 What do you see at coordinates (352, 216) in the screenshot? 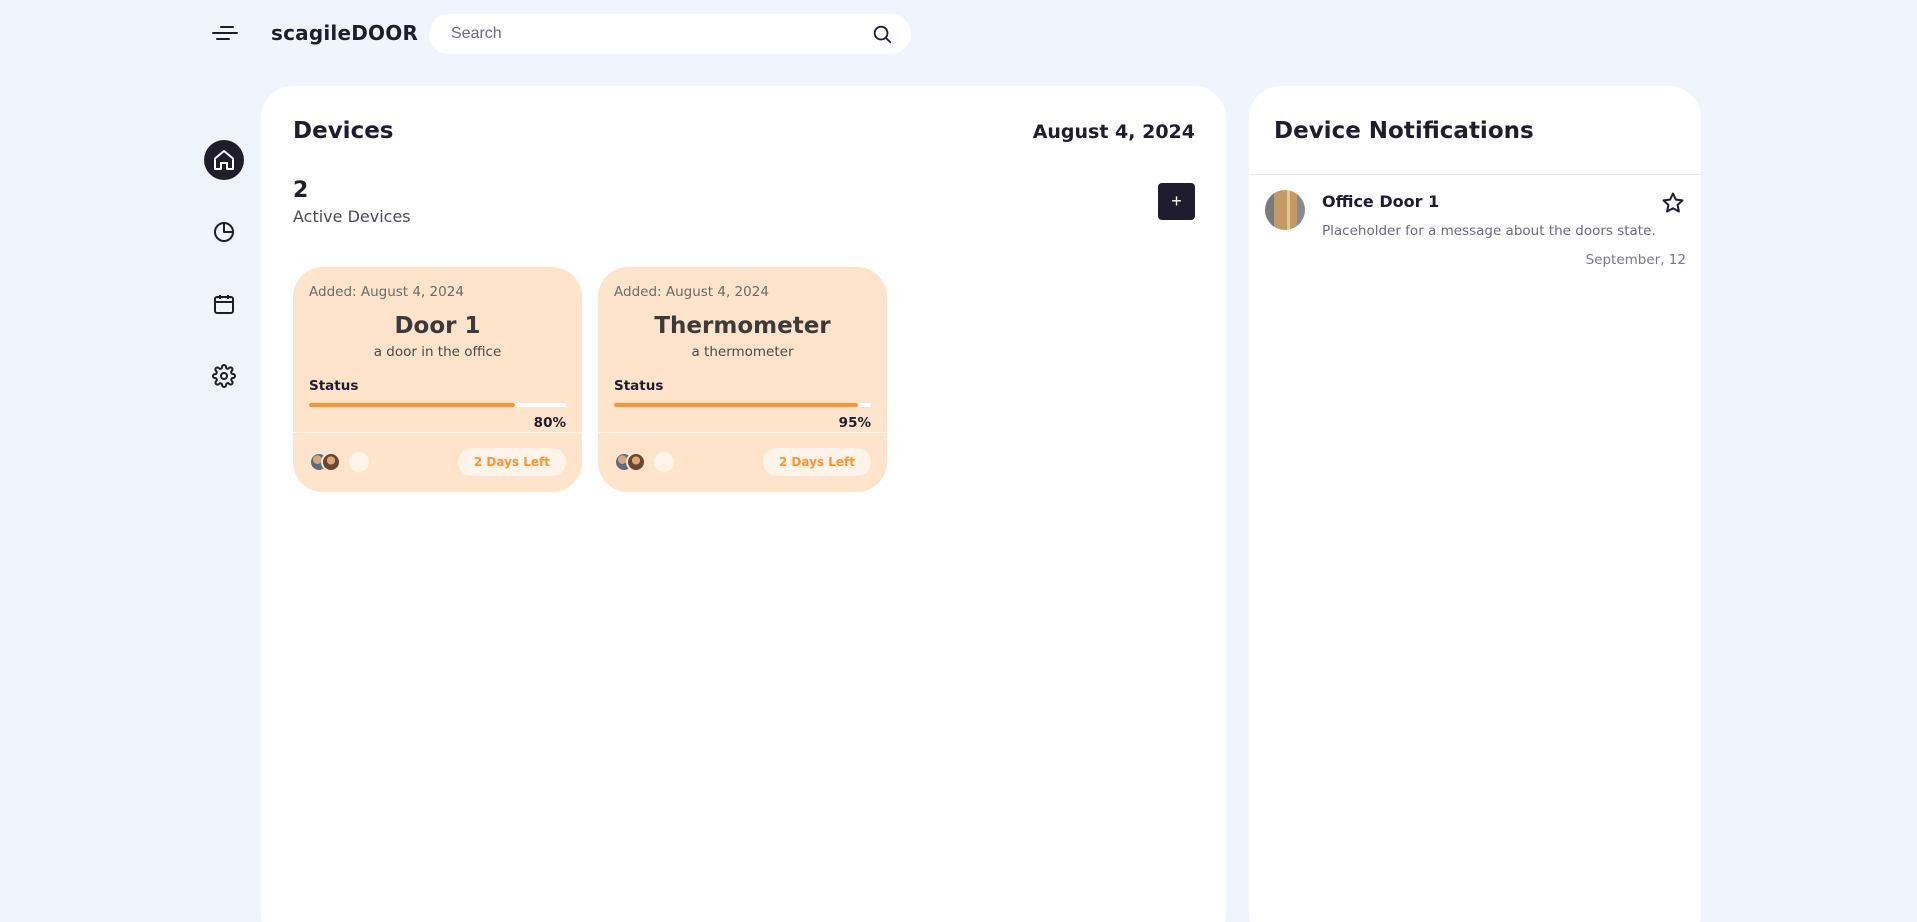
I see `active-devices-label: Active Devices` at bounding box center [352, 216].